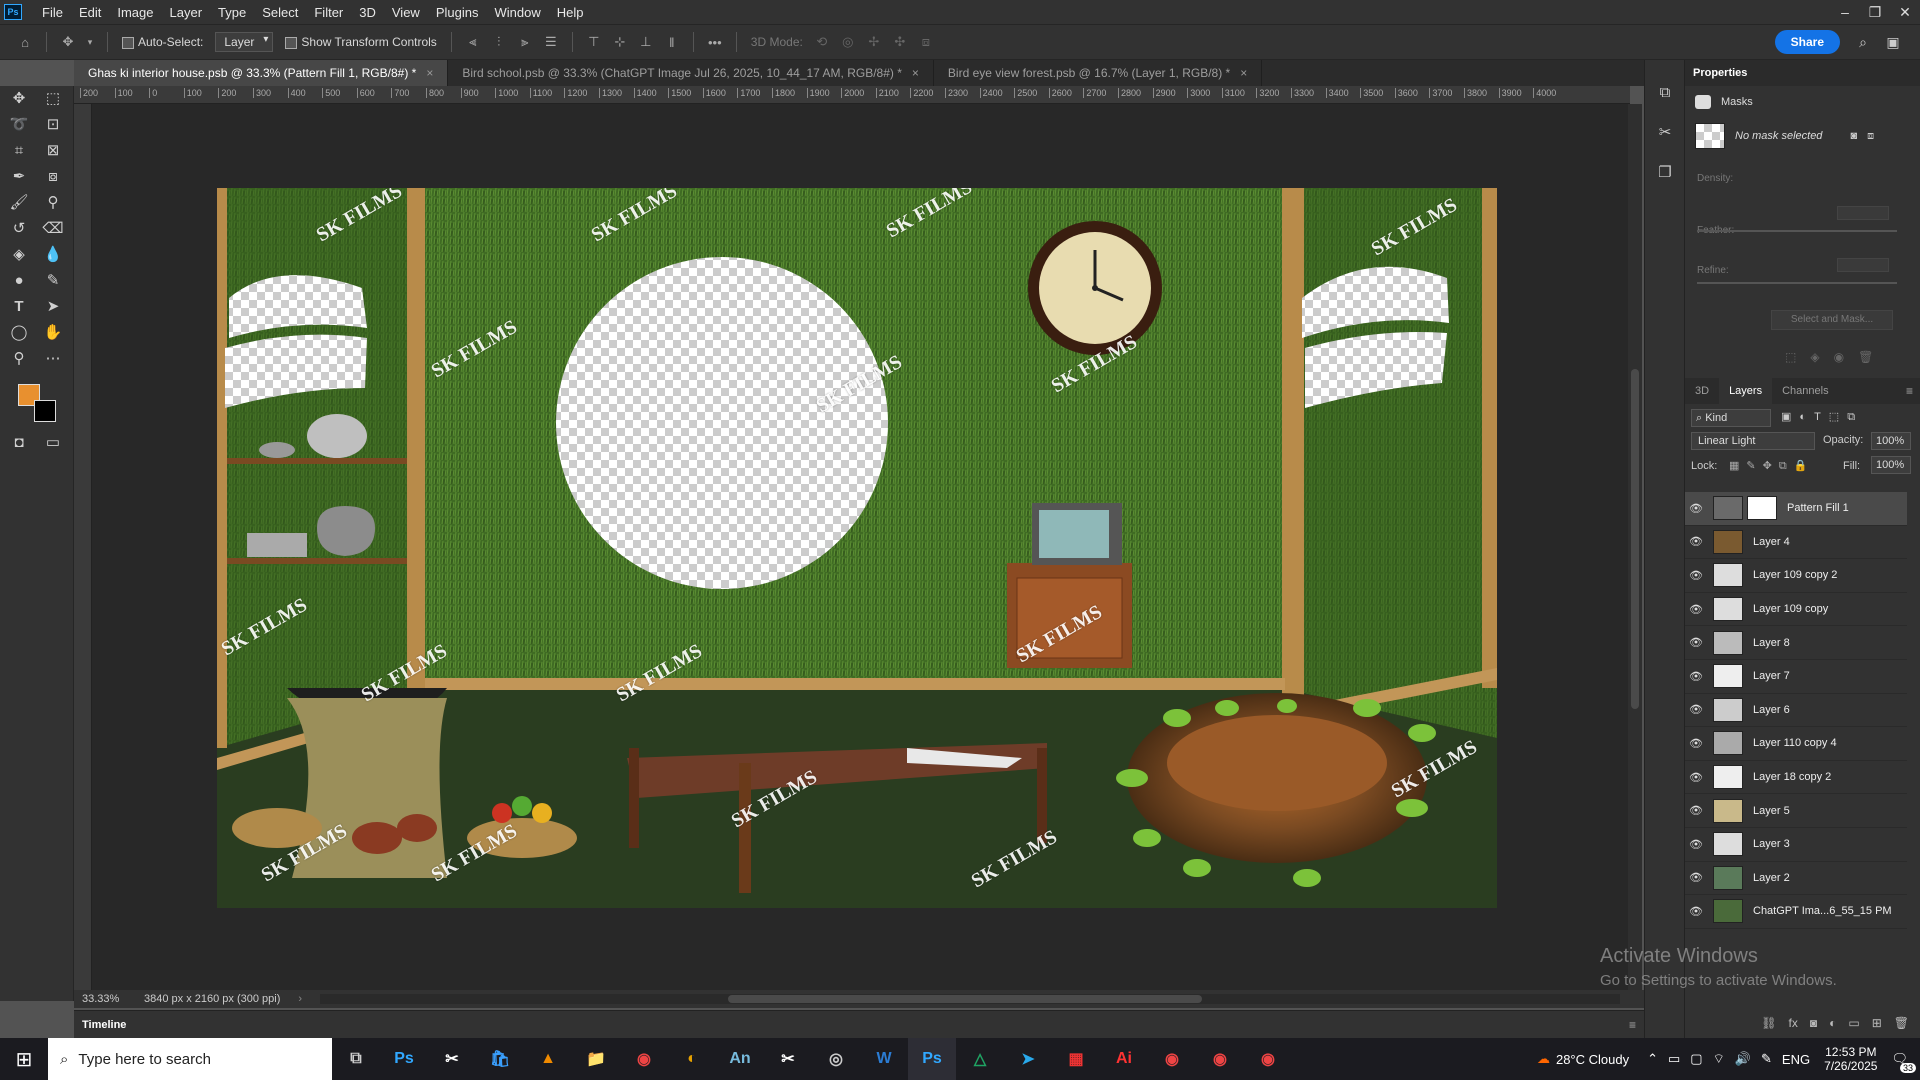 The width and height of the screenshot is (1920, 1080). I want to click on history-brush-tool-icon: ↺, so click(19, 228).